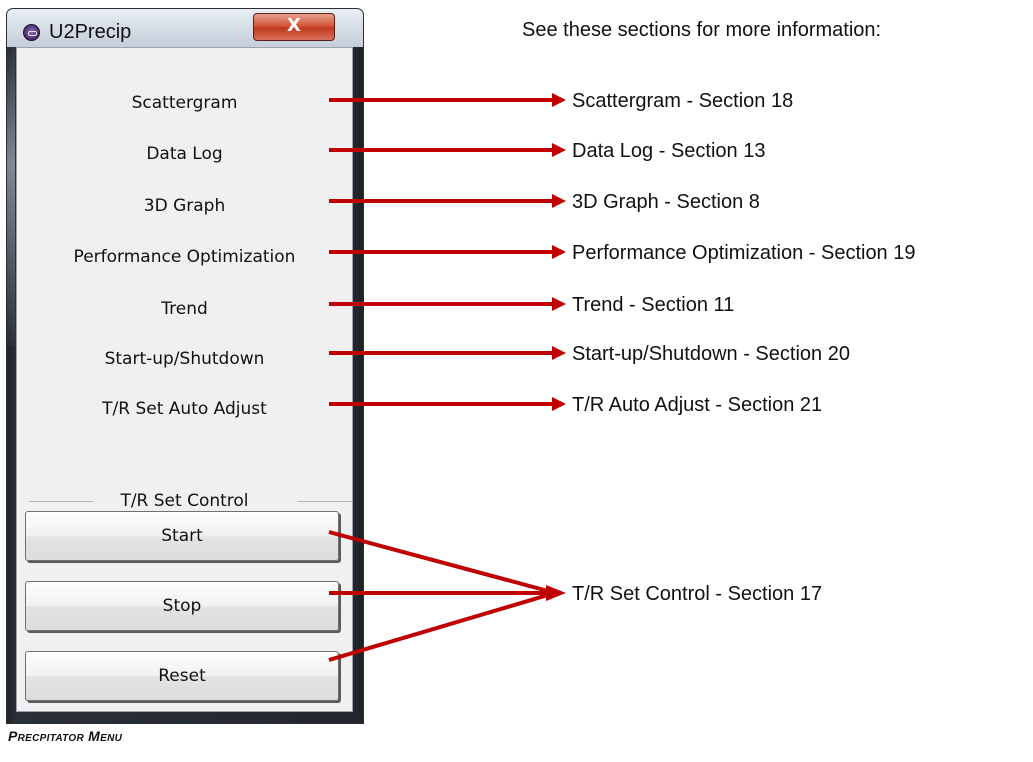 This screenshot has height=762, width=1033. Describe the element at coordinates (666, 202) in the screenshot. I see `ref-3d-graph: 3D Graph - Section 8` at that location.